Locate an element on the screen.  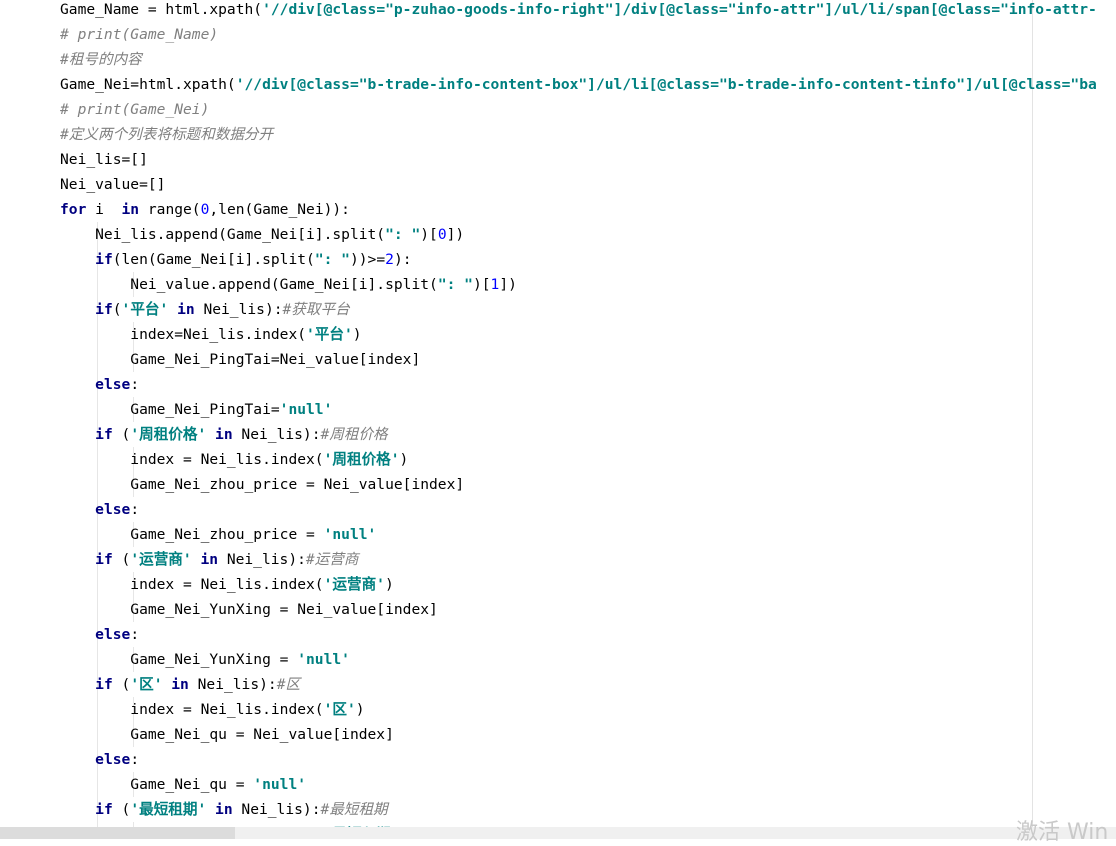
code-token: (len(Game_Nei[i].split( is located at coordinates (213, 259).